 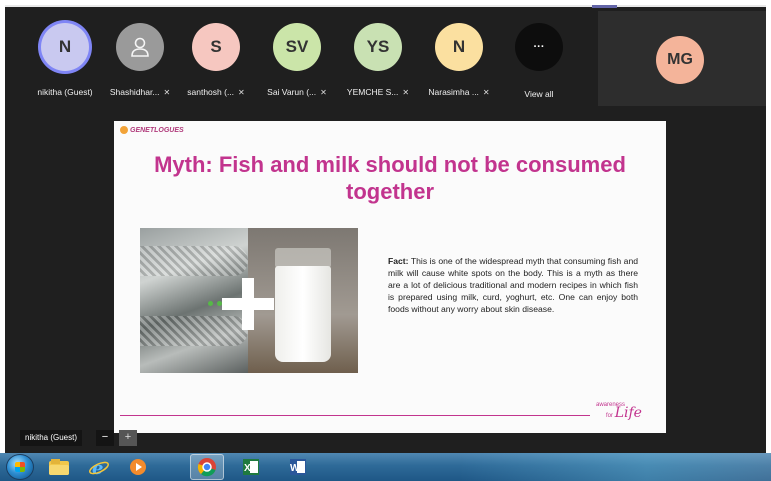 I want to click on spotlight-participant-tile: MG, so click(x=682, y=58).